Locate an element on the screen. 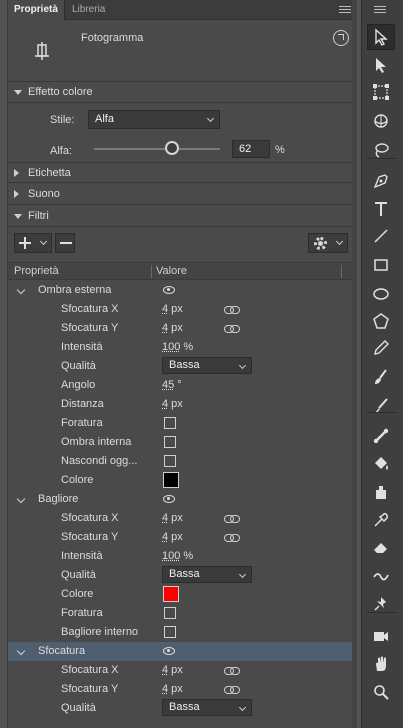  section-sound: Suono is located at coordinates (181, 194).